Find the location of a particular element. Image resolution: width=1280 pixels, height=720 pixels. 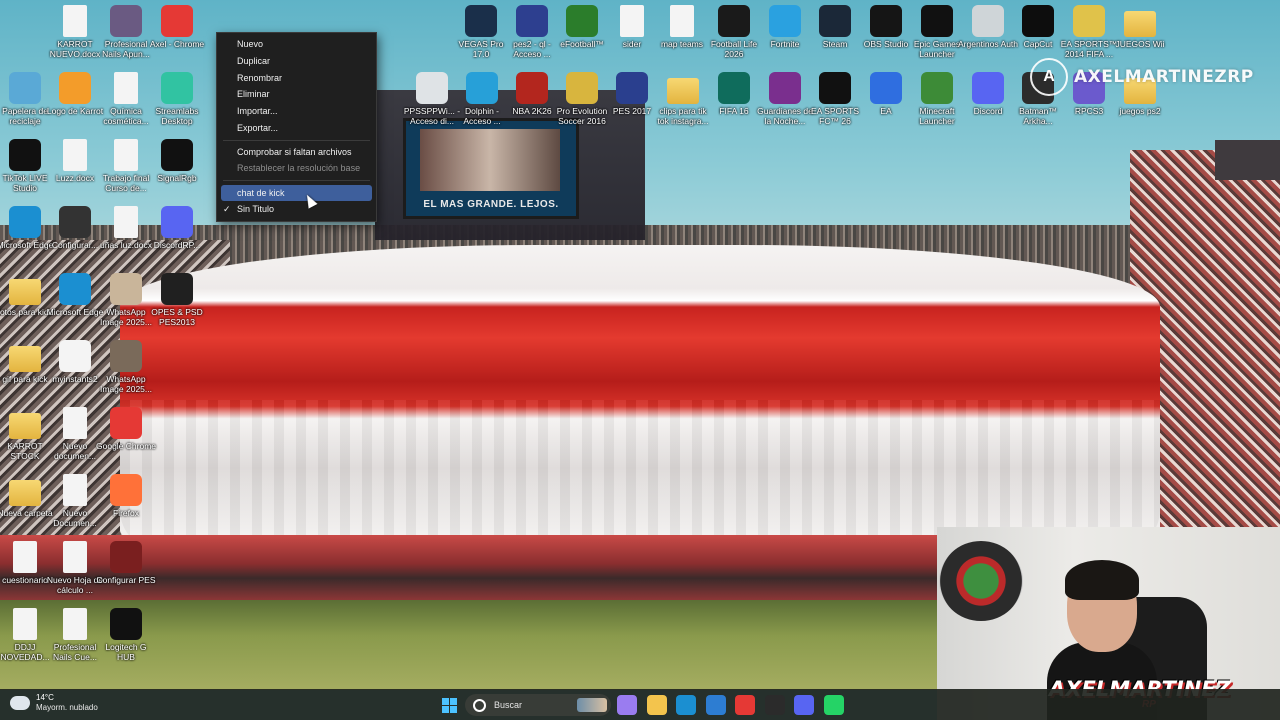

menu-item-eliminar: Eliminar is located at coordinates (296, 94).